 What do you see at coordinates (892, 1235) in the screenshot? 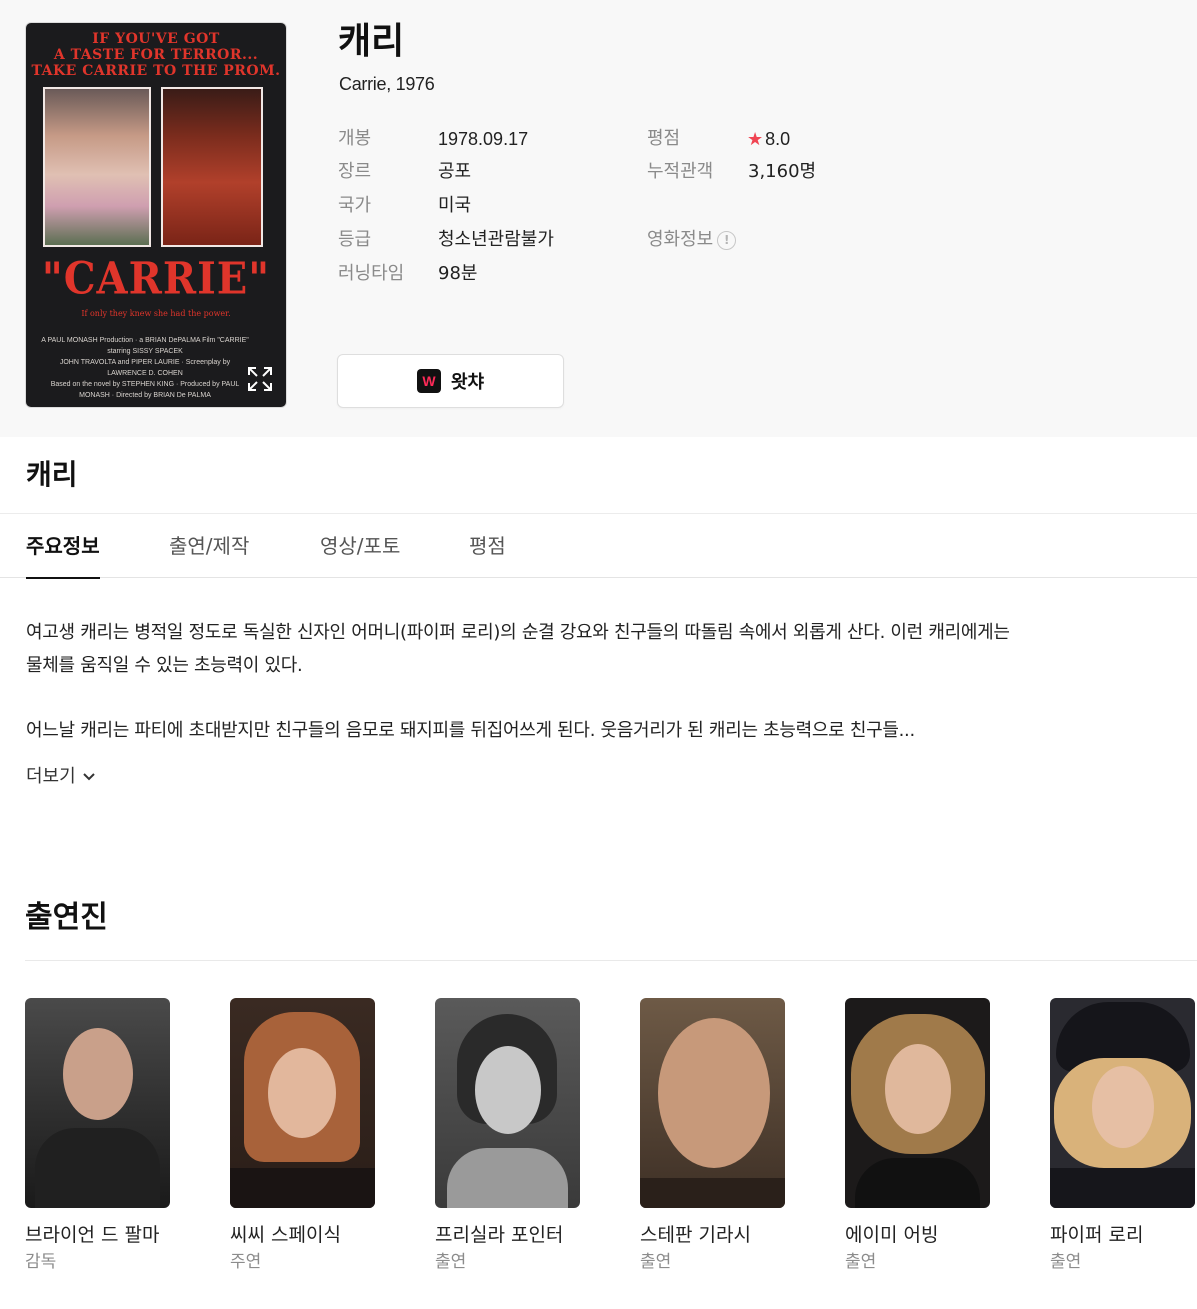
I see `cast-name: 에이미 어빙` at bounding box center [892, 1235].